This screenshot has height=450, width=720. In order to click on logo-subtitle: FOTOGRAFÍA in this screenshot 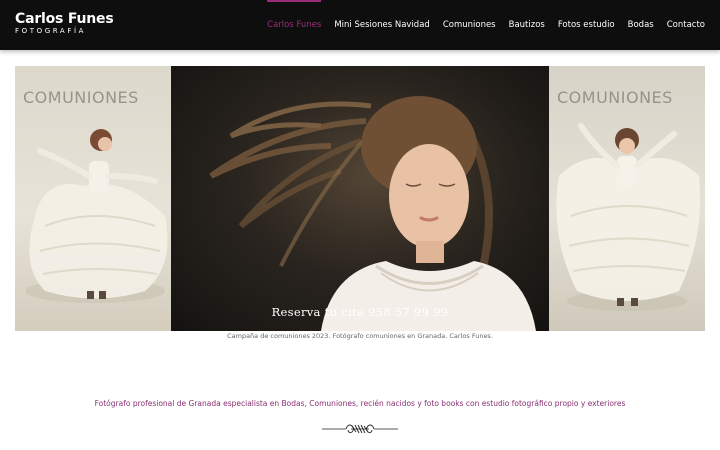, I will do `click(50, 31)`.